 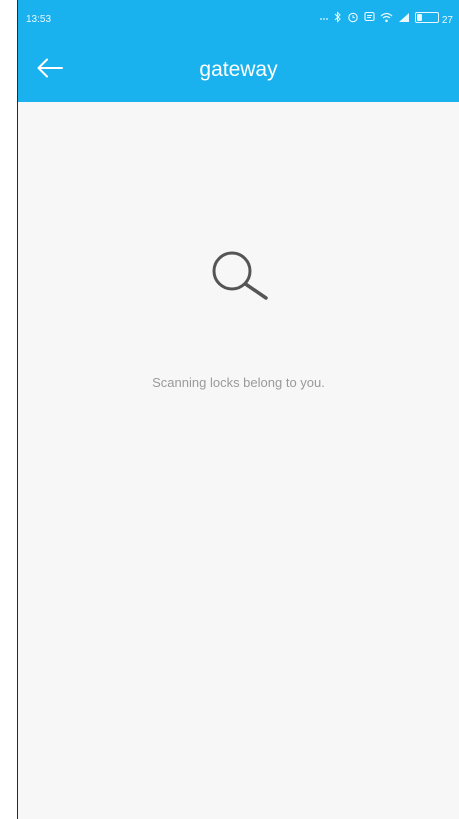 What do you see at coordinates (420, 17) in the screenshot?
I see `battery-fill` at bounding box center [420, 17].